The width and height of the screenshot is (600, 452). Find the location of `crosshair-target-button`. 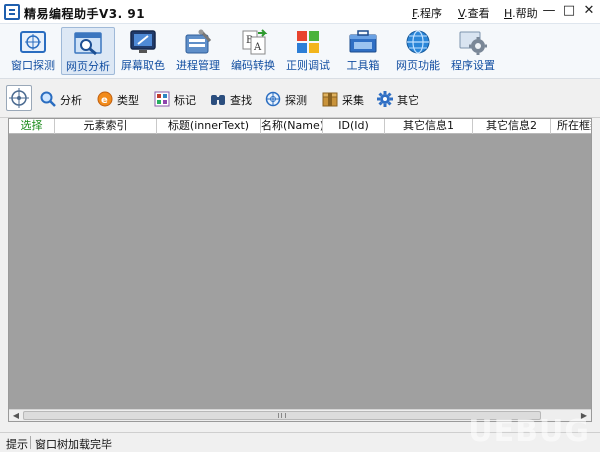

crosshair-target-button is located at coordinates (19, 98).